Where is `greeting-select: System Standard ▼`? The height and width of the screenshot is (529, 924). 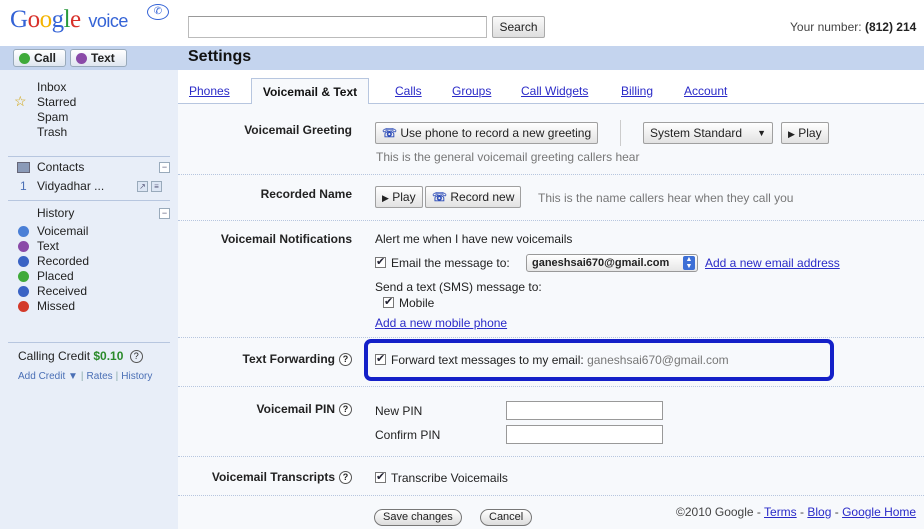
greeting-select: System Standard ▼ is located at coordinates (708, 133).